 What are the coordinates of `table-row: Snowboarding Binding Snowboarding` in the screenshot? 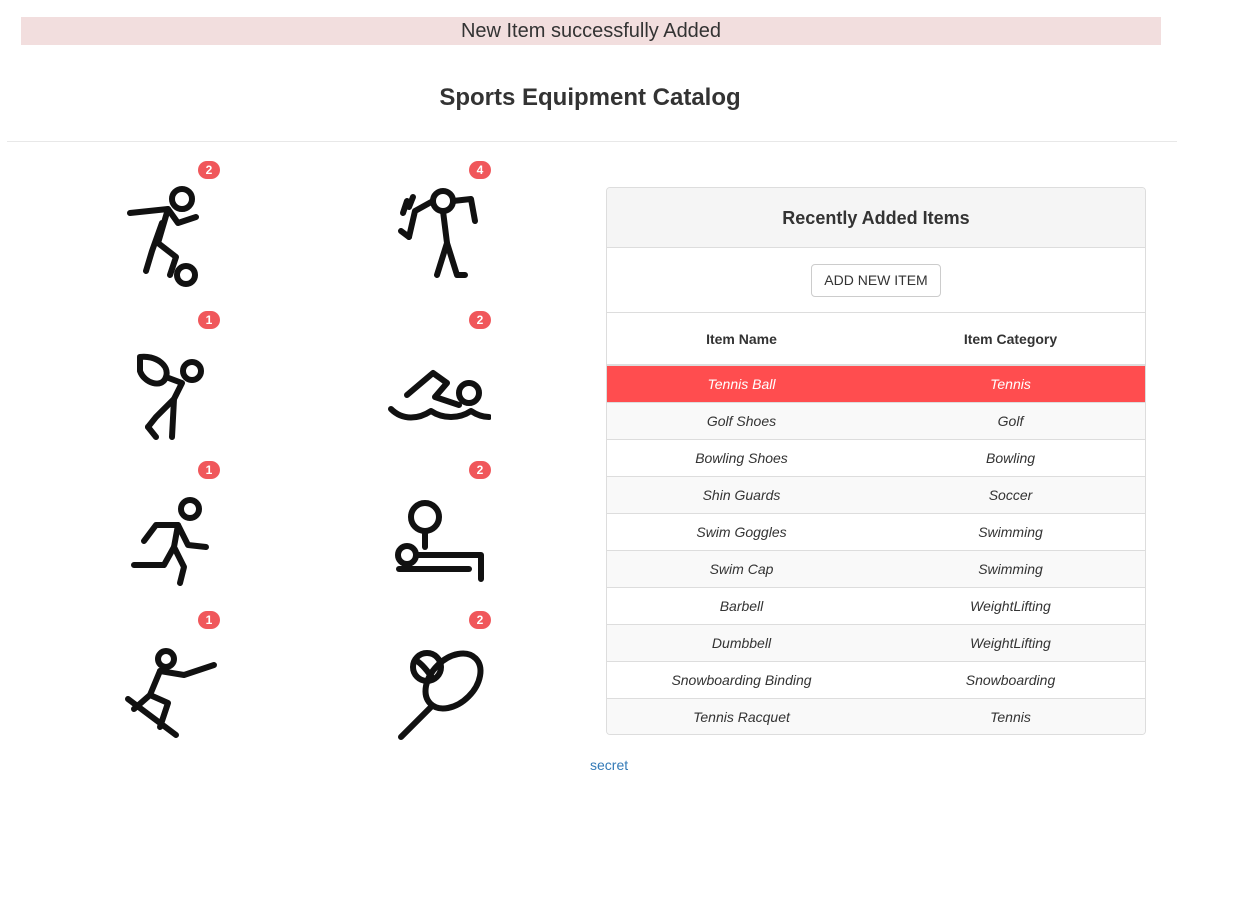 It's located at (876, 679).